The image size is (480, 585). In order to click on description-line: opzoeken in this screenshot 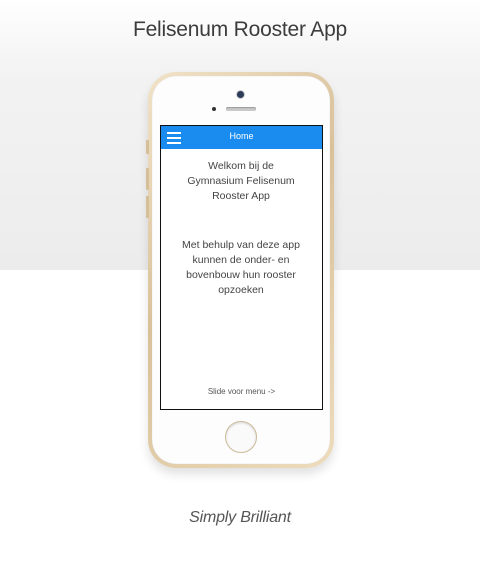, I will do `click(241, 290)`.